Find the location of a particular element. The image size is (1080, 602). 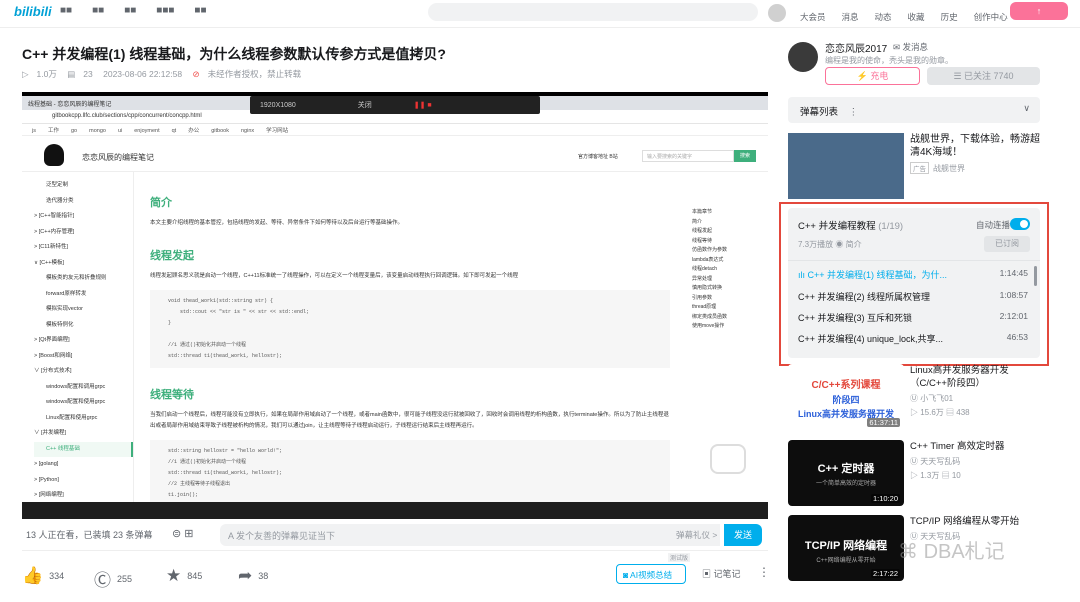

message-link: 消息 is located at coordinates (850, 17).